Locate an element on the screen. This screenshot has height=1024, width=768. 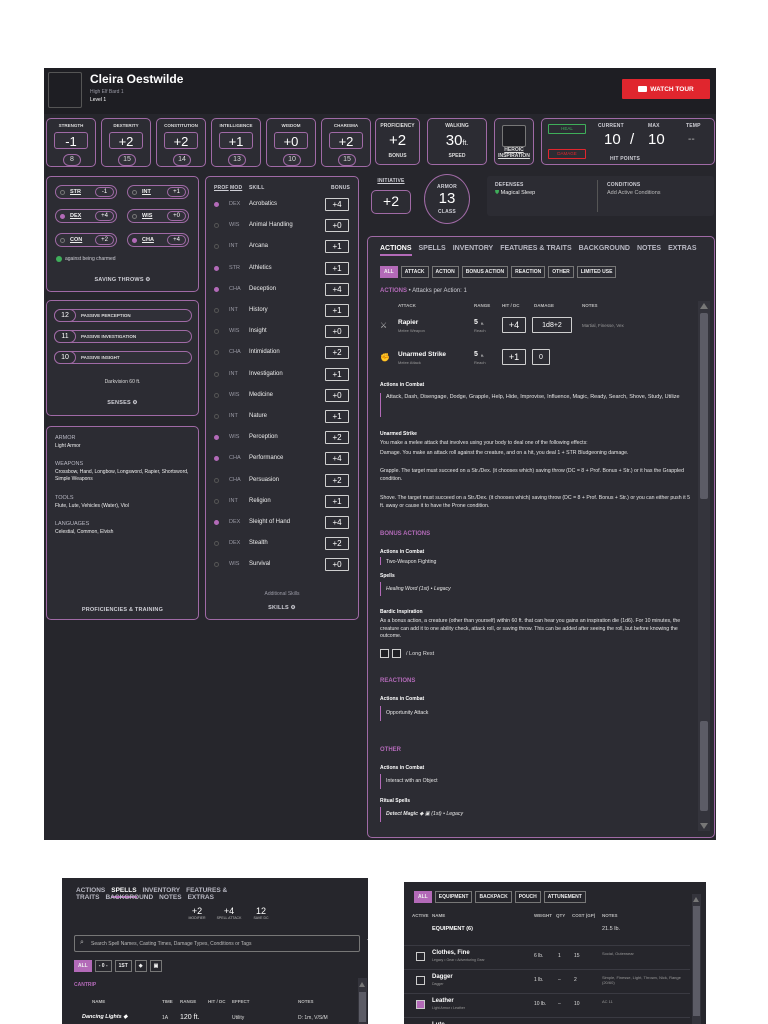
saving-throw-wis: WIS +0 is located at coordinates (158, 216).